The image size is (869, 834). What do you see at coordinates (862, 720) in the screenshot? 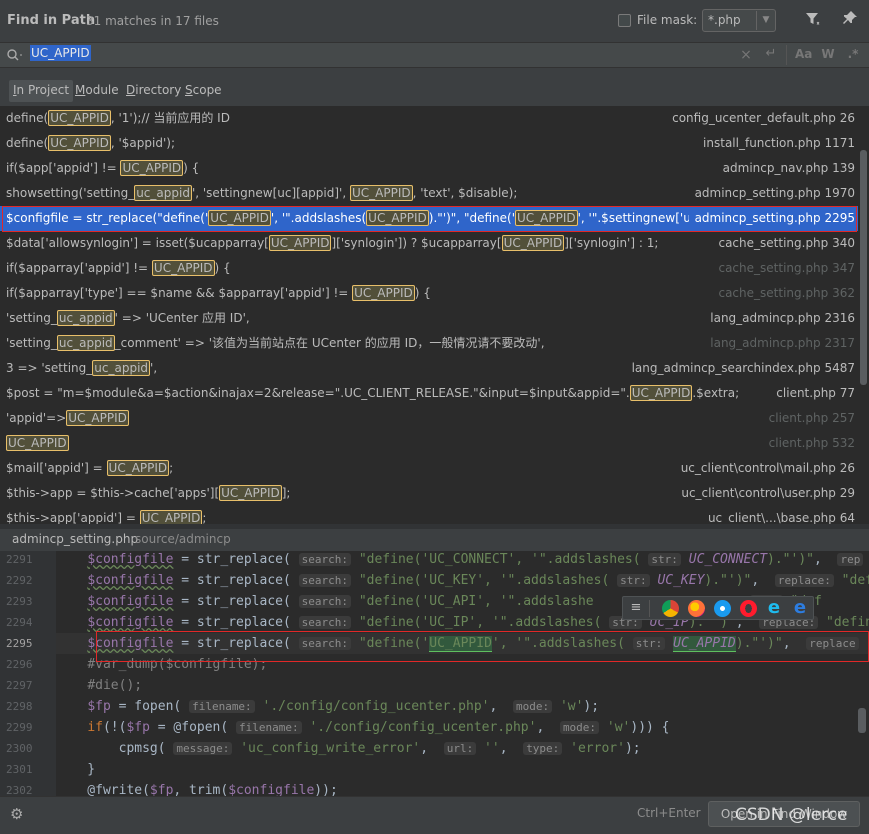
I see `editor-scrollbar-thumb` at bounding box center [862, 720].